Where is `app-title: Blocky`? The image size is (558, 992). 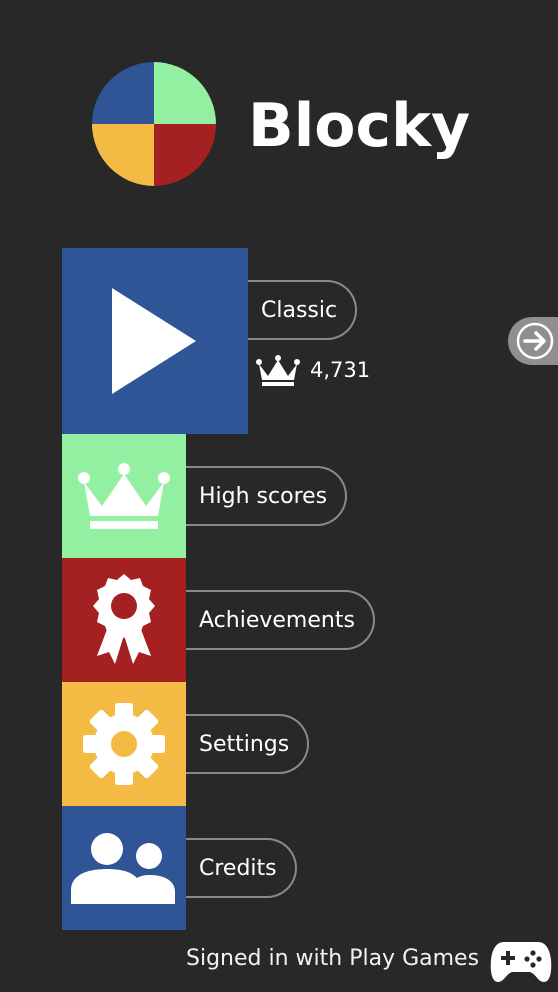
app-title: Blocky is located at coordinates (359, 126).